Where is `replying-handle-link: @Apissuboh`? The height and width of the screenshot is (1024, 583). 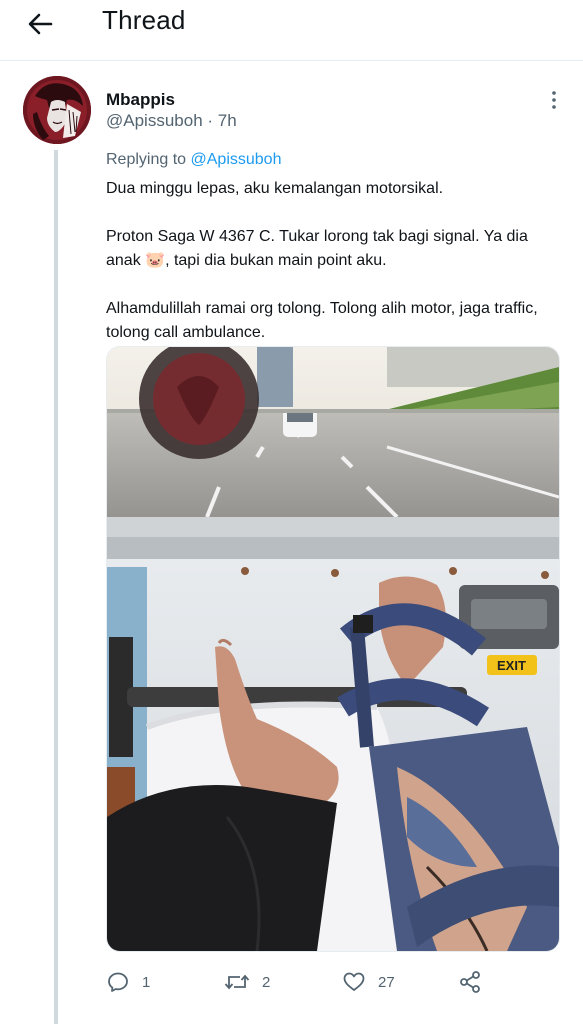 replying-handle-link: @Apissuboh is located at coordinates (236, 159).